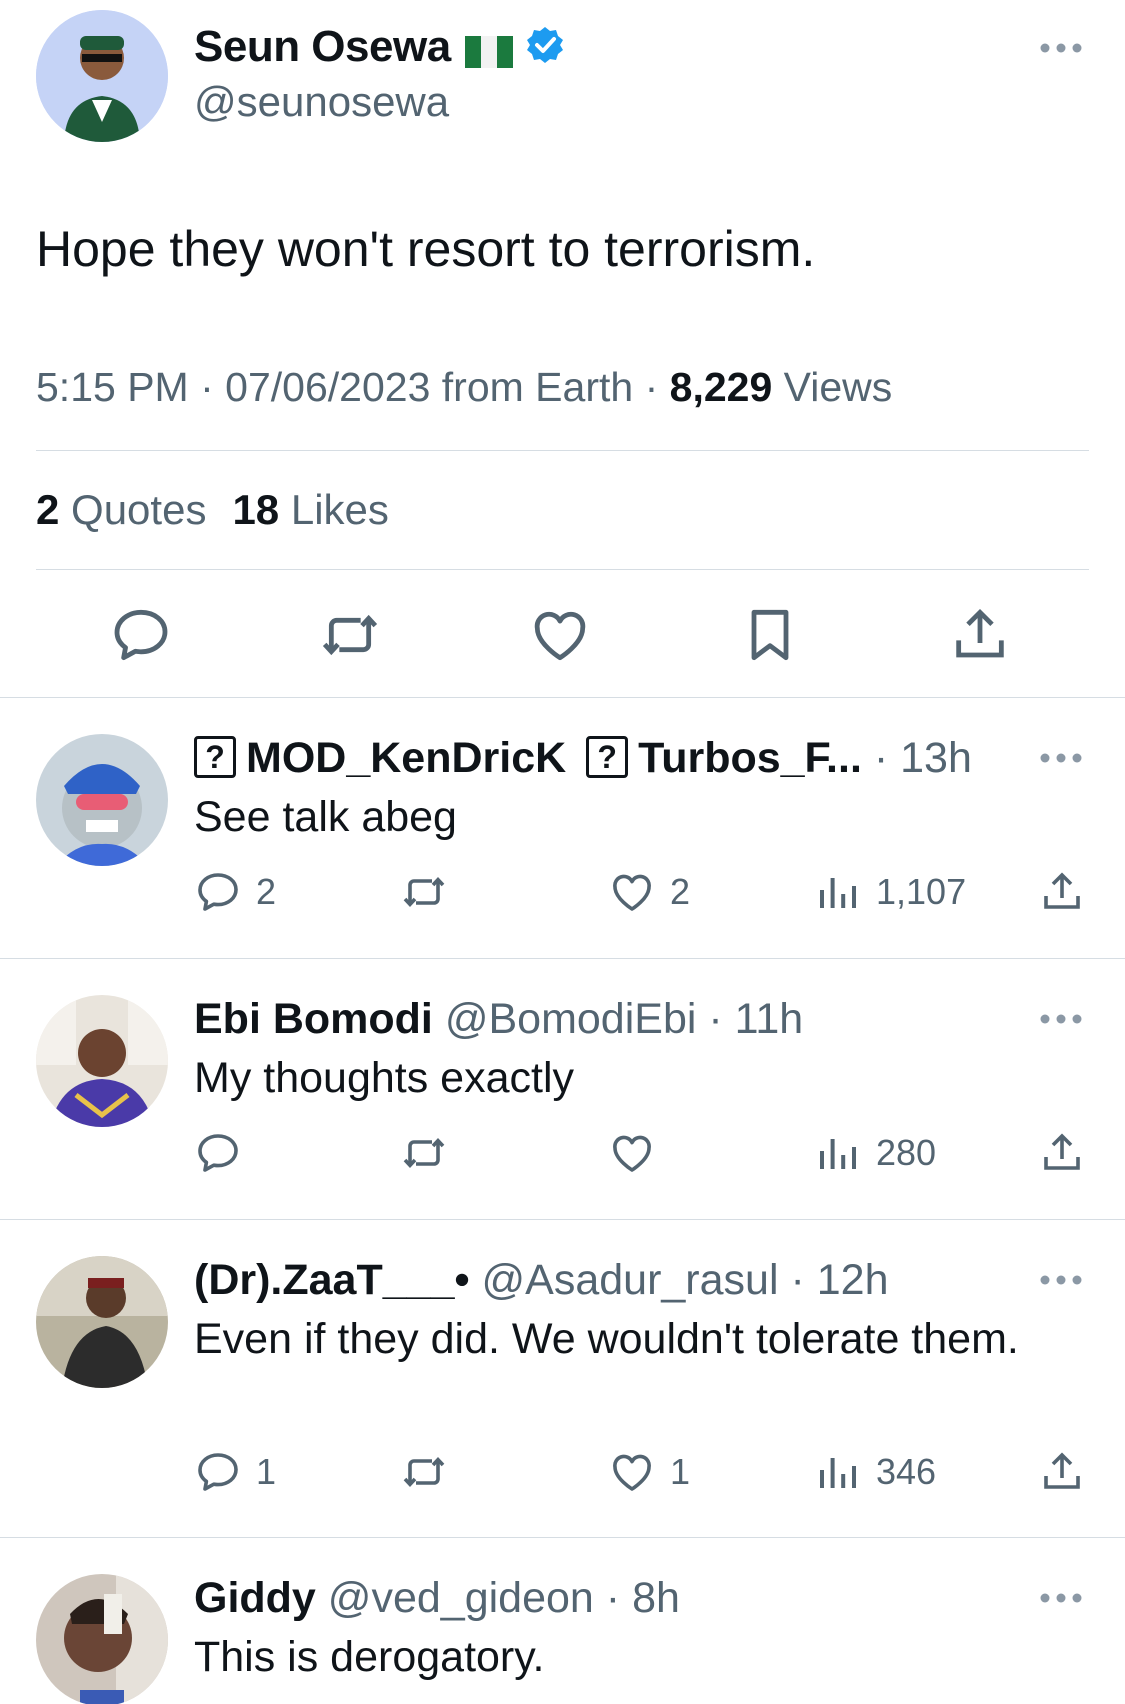  What do you see at coordinates (545, 45) in the screenshot?
I see `verified-badge-icon` at bounding box center [545, 45].